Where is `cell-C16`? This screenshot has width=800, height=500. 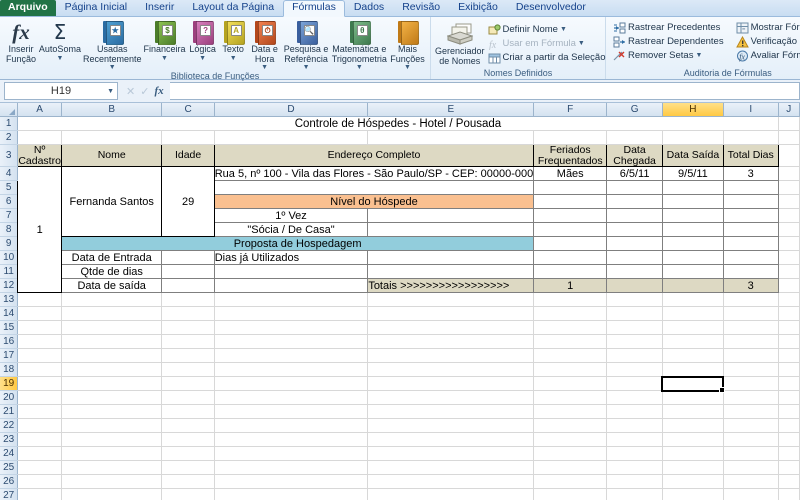 cell-C16 is located at coordinates (188, 341).